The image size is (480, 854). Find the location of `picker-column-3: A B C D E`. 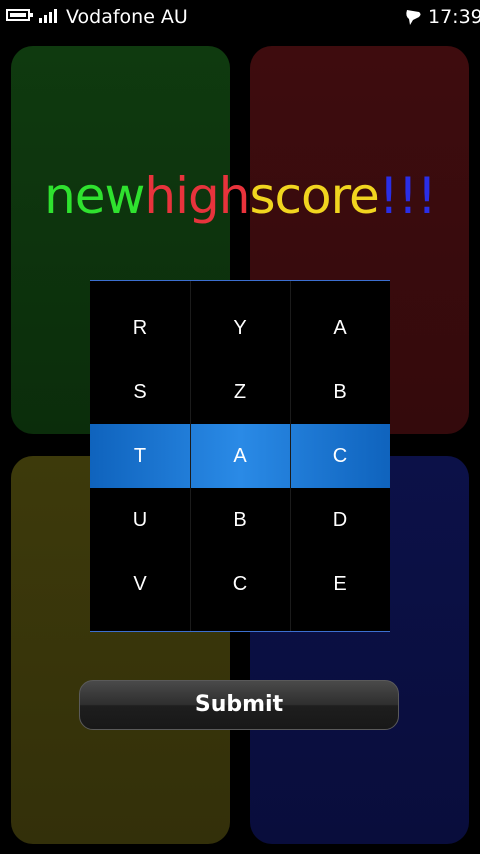

picker-column-3: A B C D E is located at coordinates (340, 456).